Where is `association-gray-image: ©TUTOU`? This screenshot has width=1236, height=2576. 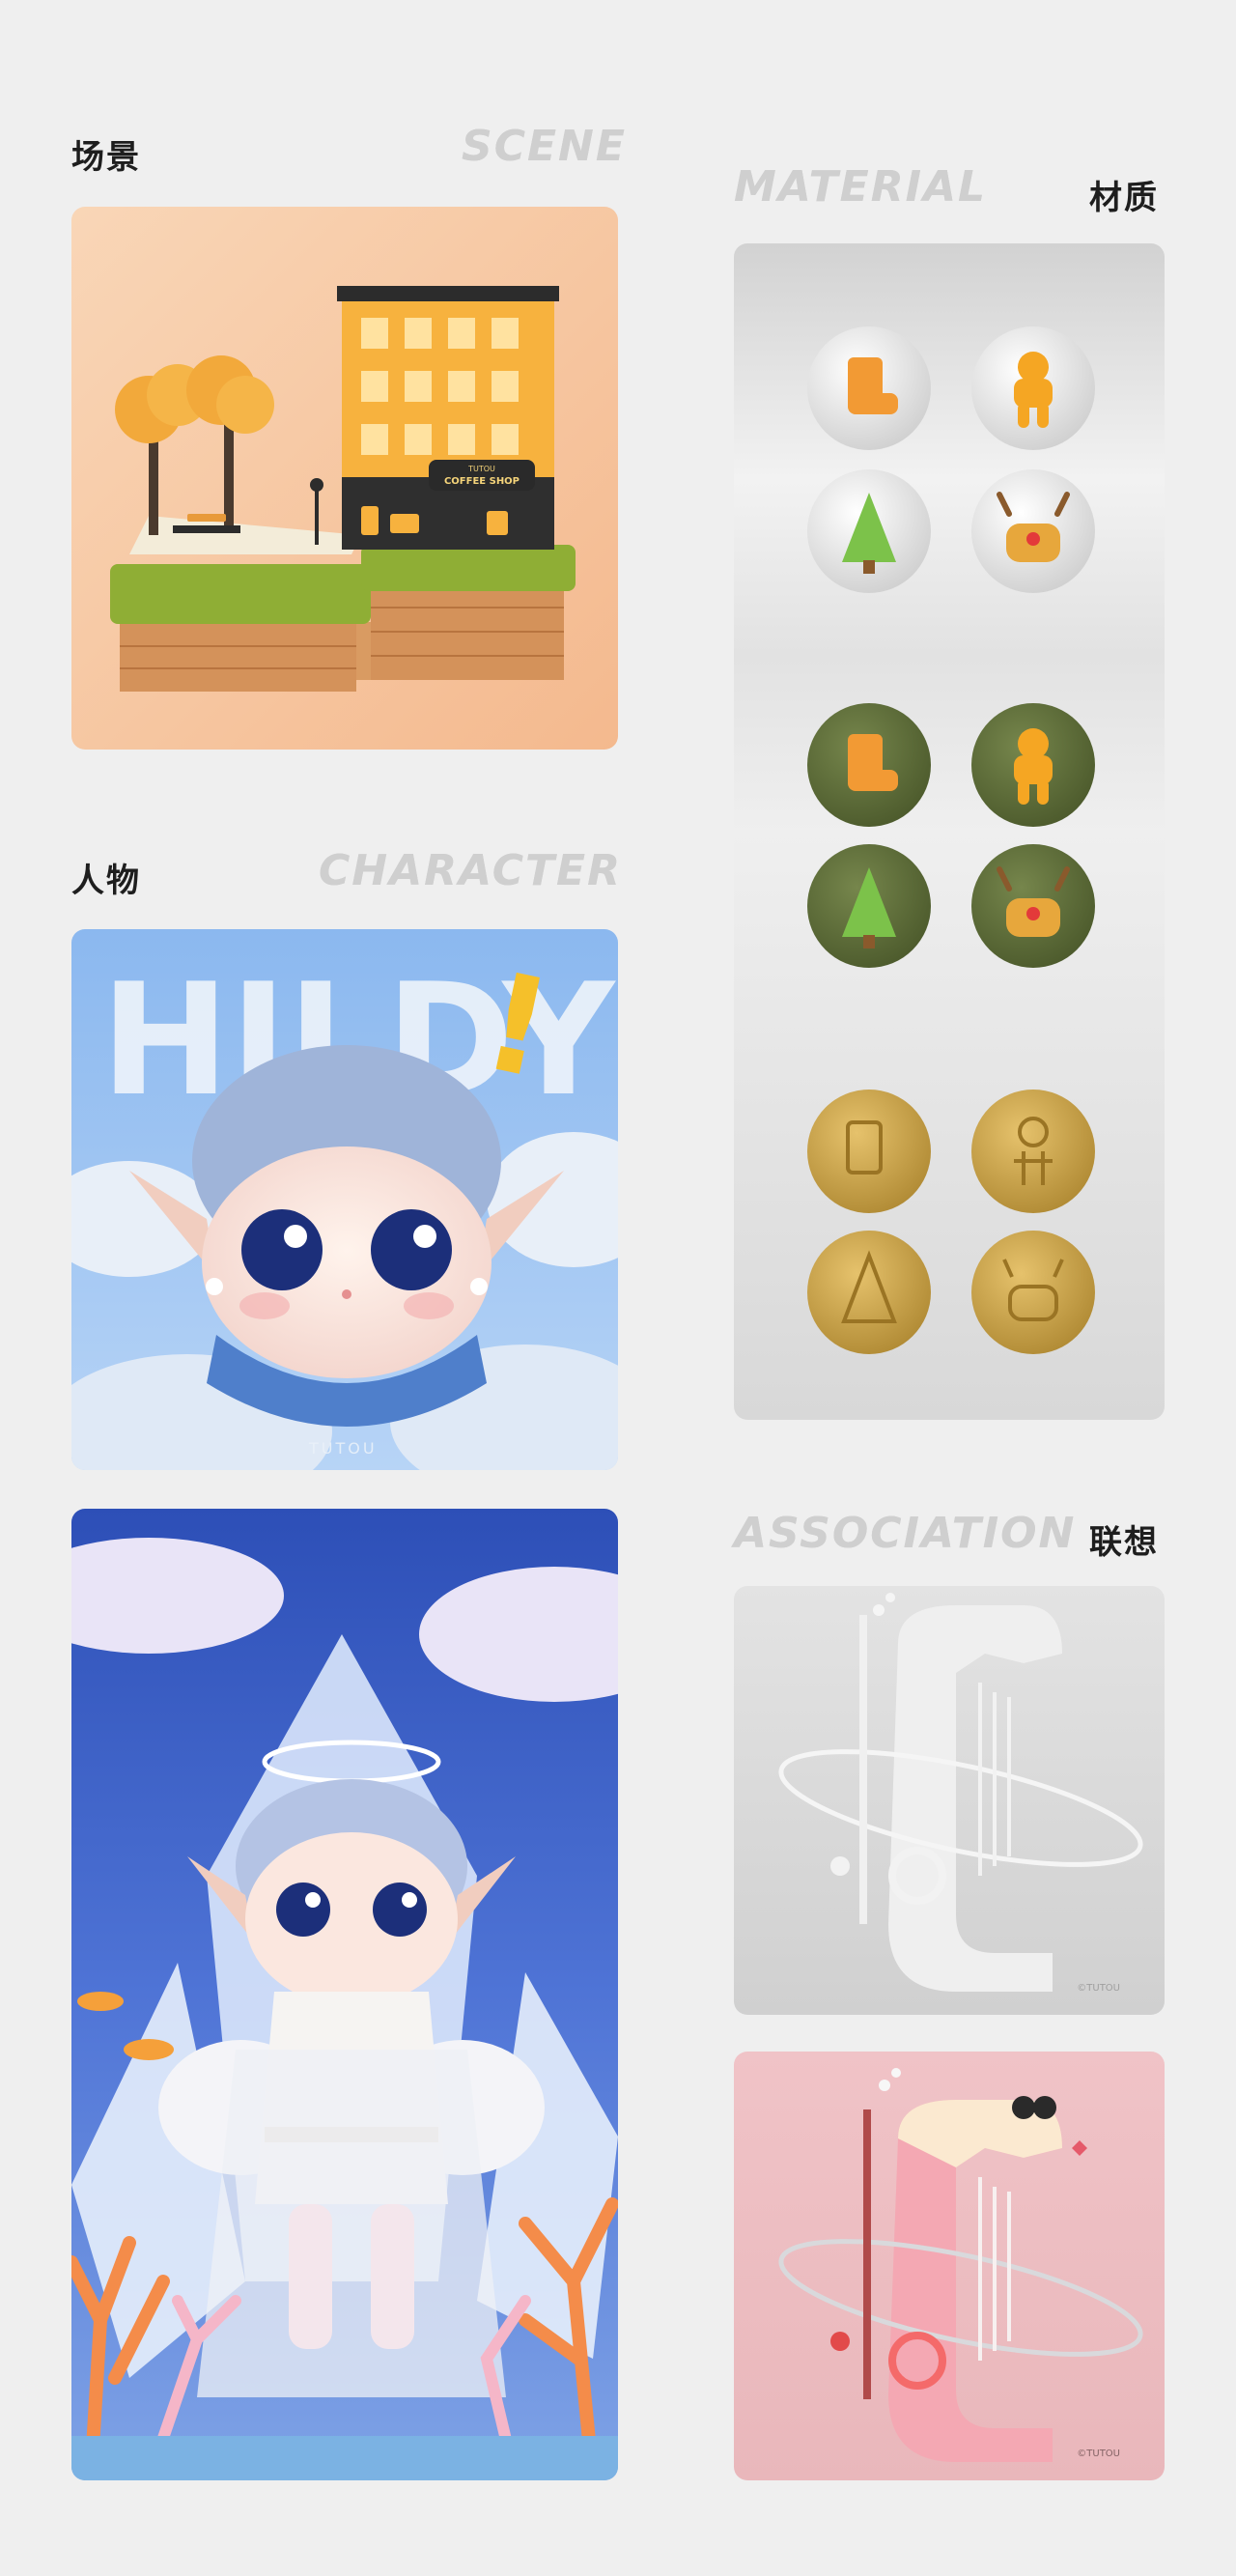
association-gray-image: ©TUTOU is located at coordinates (949, 1800).